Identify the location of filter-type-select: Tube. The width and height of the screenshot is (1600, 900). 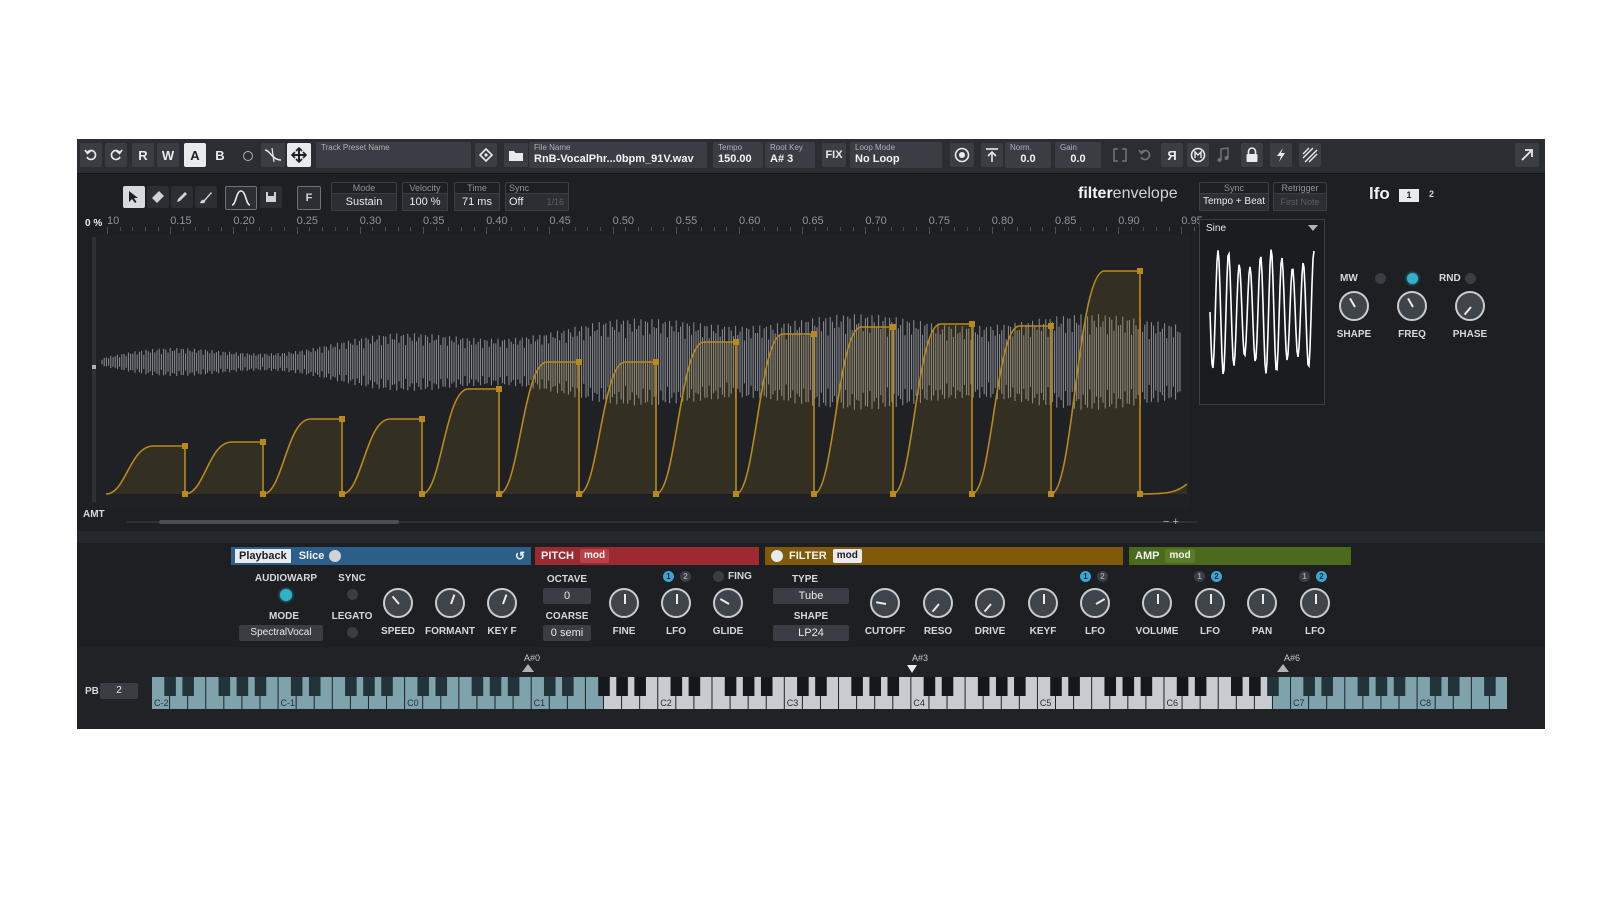
(811, 596).